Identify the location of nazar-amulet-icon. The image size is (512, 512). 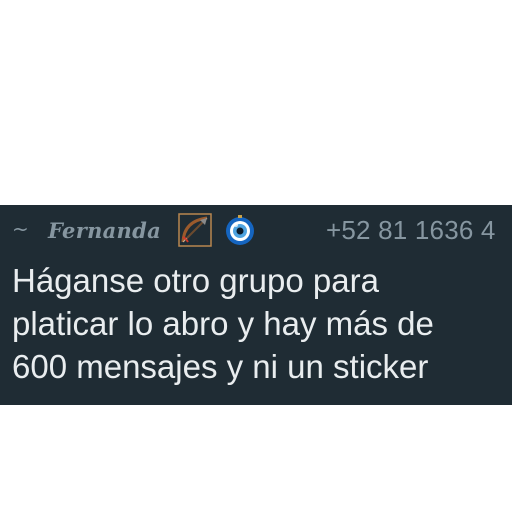
(240, 230).